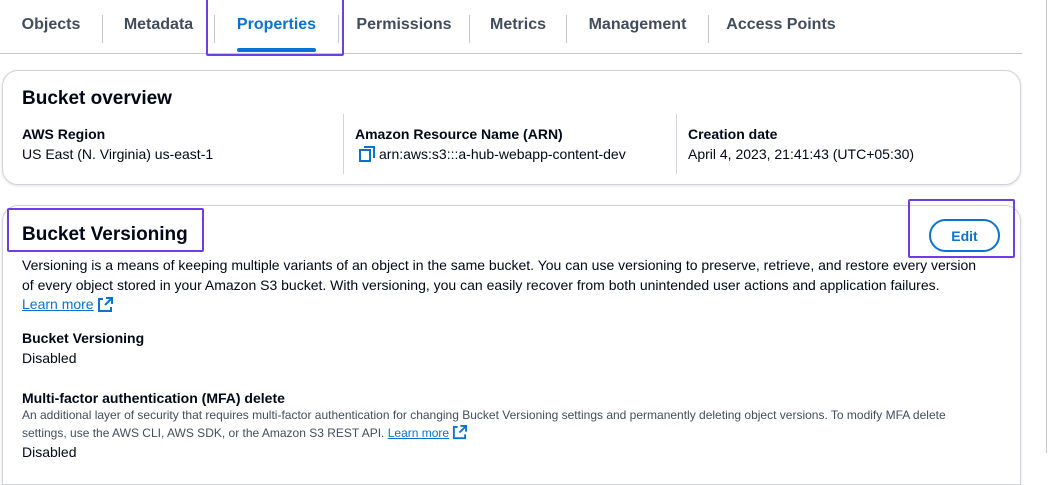  I want to click on active-tab-indicator, so click(276, 50).